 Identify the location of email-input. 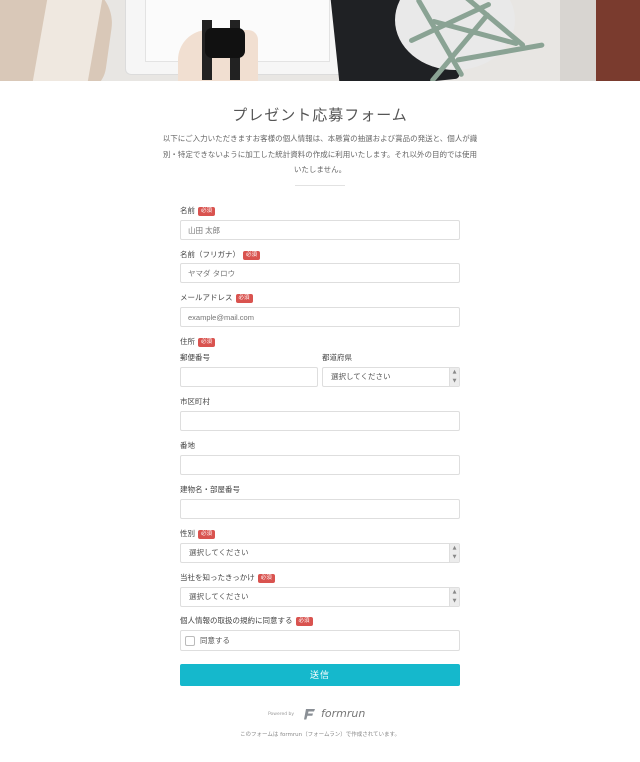
(320, 317).